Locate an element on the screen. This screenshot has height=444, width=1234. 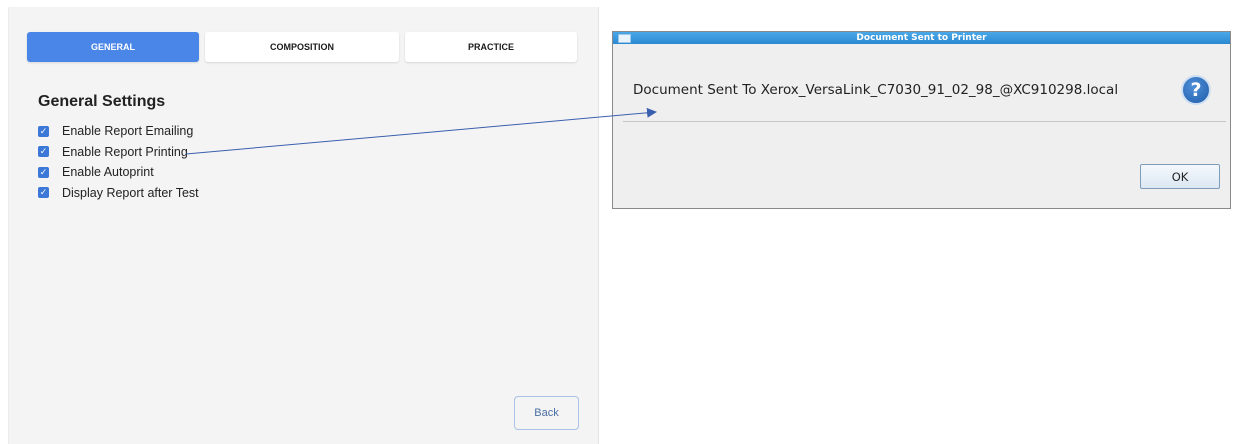
tab-bar: GENERAL COMPOSITION PRACTICE is located at coordinates (302, 47).